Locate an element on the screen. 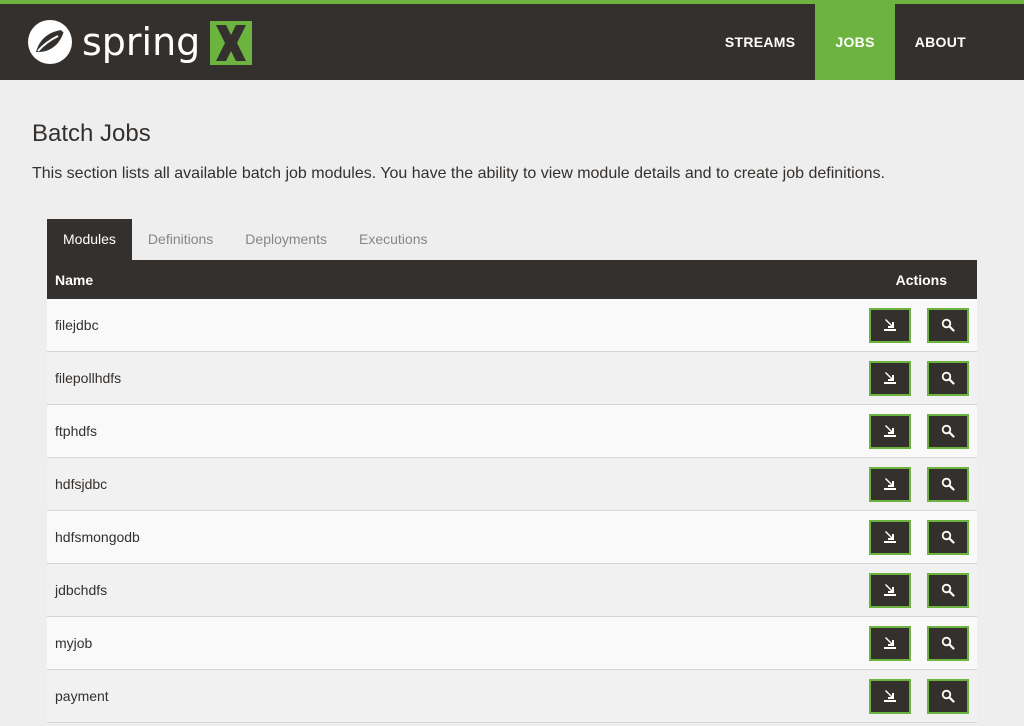  main-nav: STREAMS JOBS ABOUT is located at coordinates (845, 42).